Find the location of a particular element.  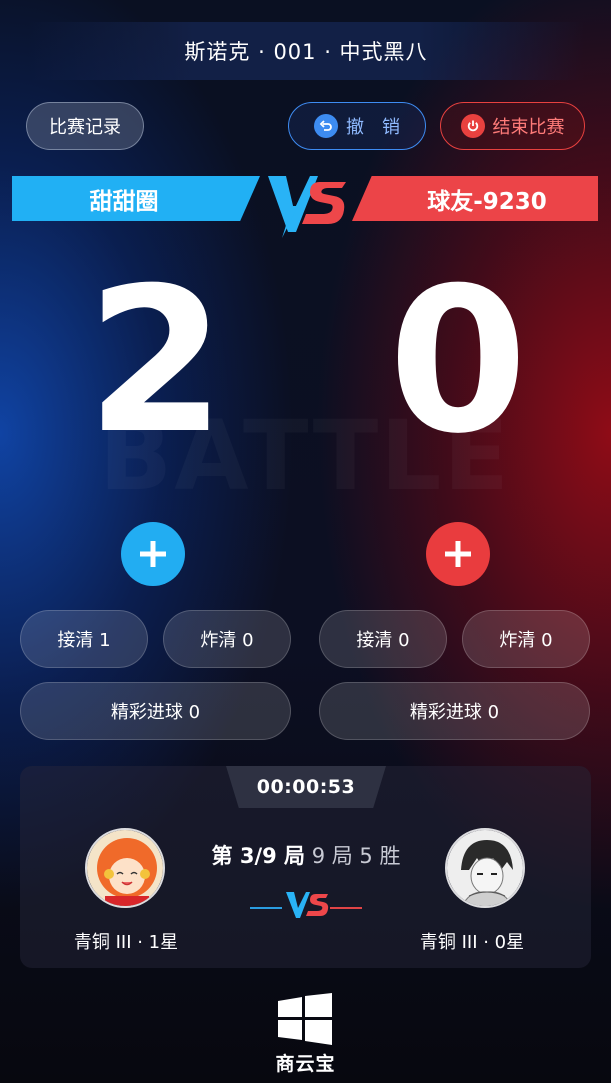

left-clear-button: 接清 1 is located at coordinates (84, 639).